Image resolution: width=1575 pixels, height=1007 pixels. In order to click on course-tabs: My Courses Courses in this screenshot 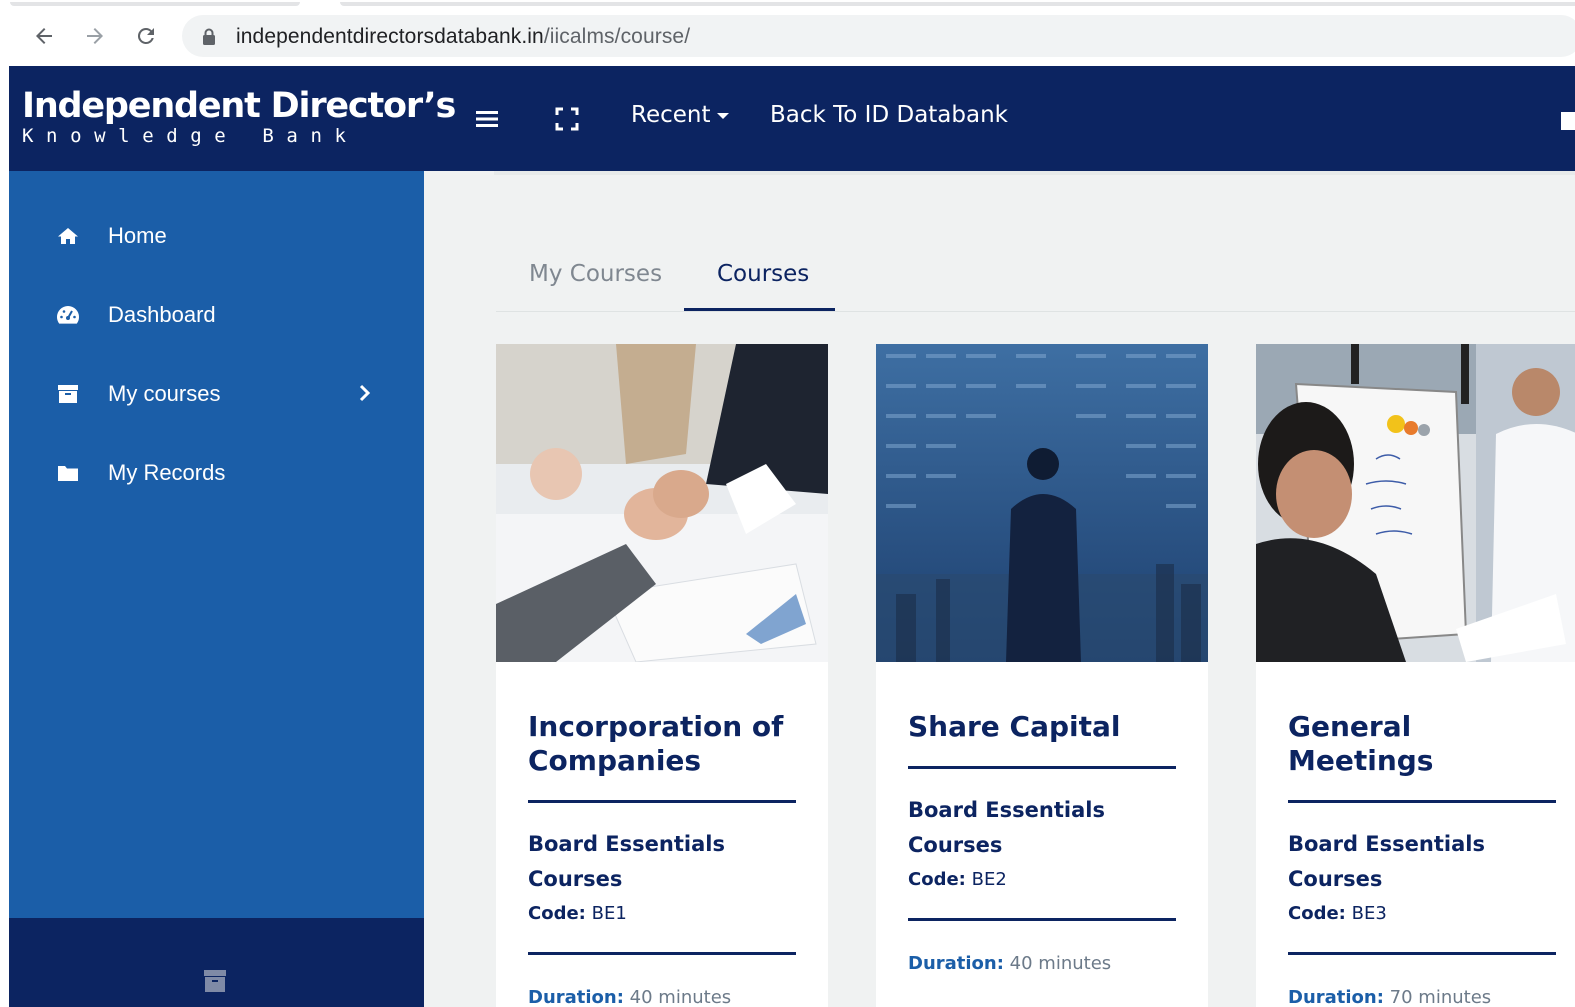, I will do `click(1035, 241)`.